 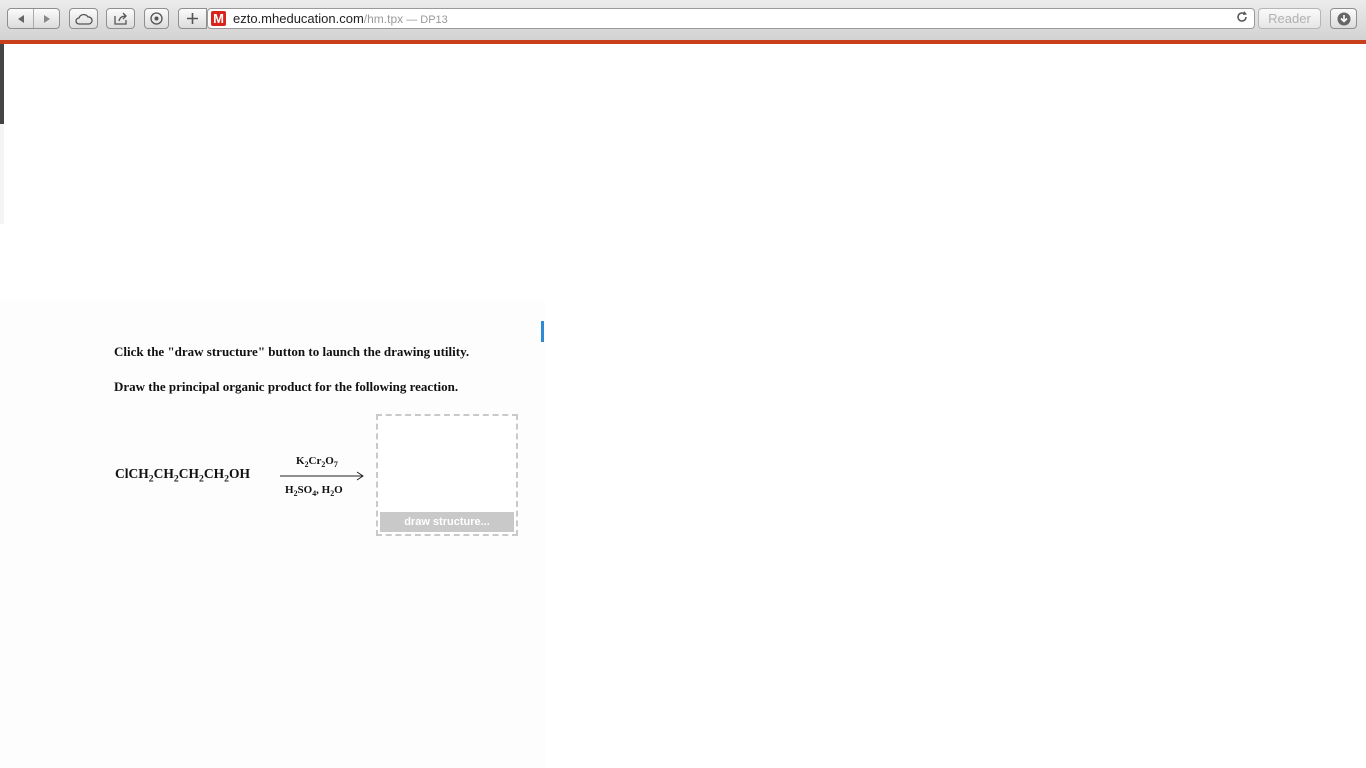 I want to click on left-edge-bar-lower, so click(x=2, y=174).